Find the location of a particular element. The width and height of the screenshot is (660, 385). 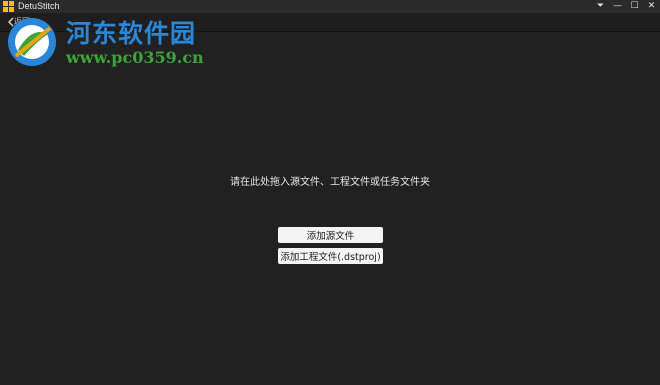

window-controls: ⏷ — ☐ ✕ is located at coordinates (626, 6).